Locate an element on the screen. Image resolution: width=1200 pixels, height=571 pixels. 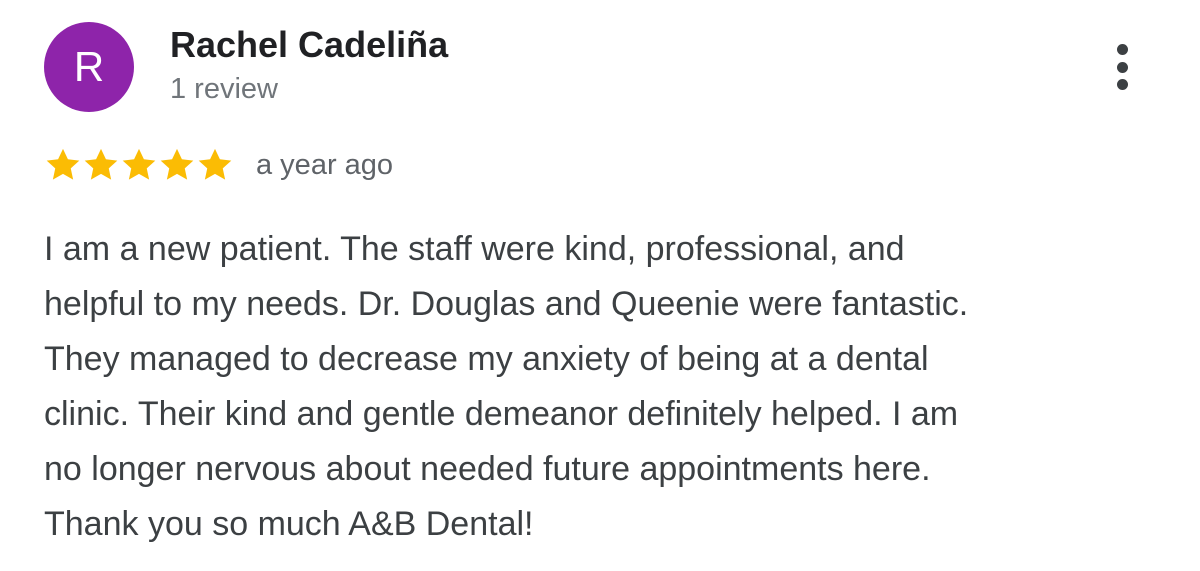
avatar-initial: R is located at coordinates (89, 66).